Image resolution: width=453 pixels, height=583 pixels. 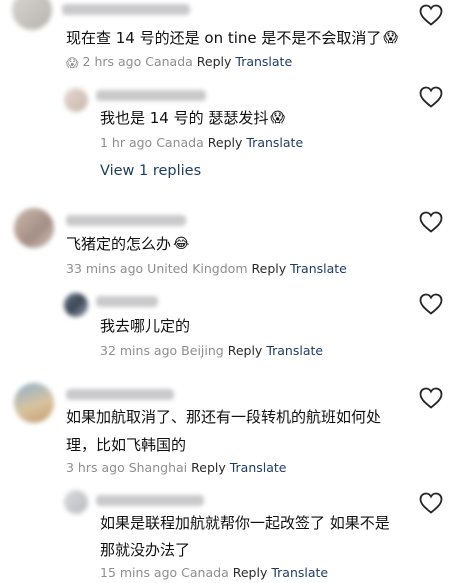 I want to click on comment-meta: 32 mins ago Beijing Reply Translate, so click(x=212, y=350).